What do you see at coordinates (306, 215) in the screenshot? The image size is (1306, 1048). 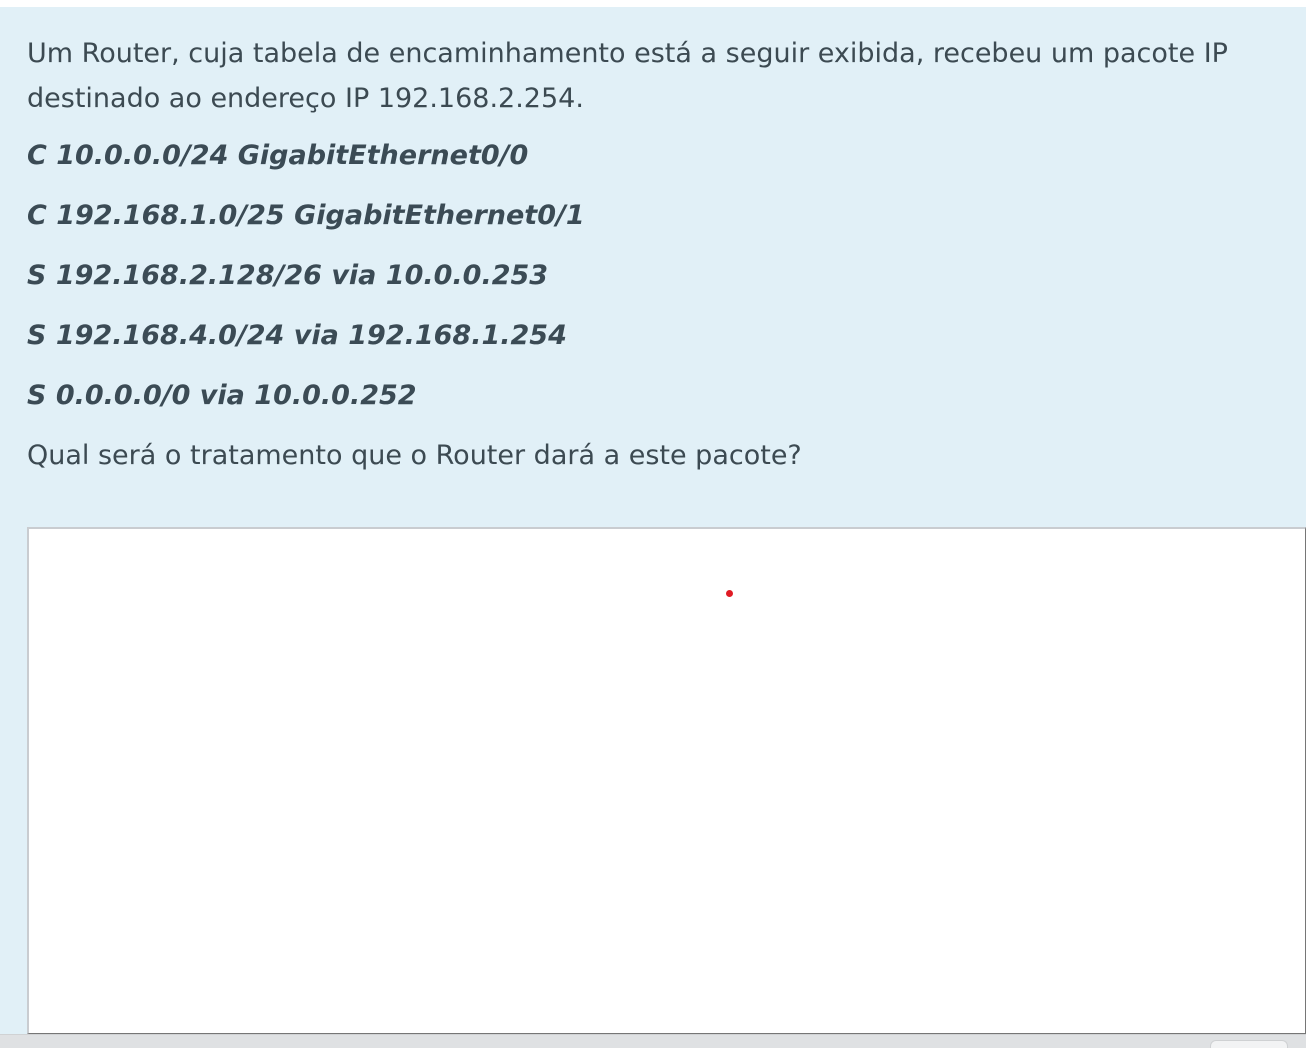 I see `routing-table-entry: C 192.168.1.0/25 GigabitEthernet0/1` at bounding box center [306, 215].